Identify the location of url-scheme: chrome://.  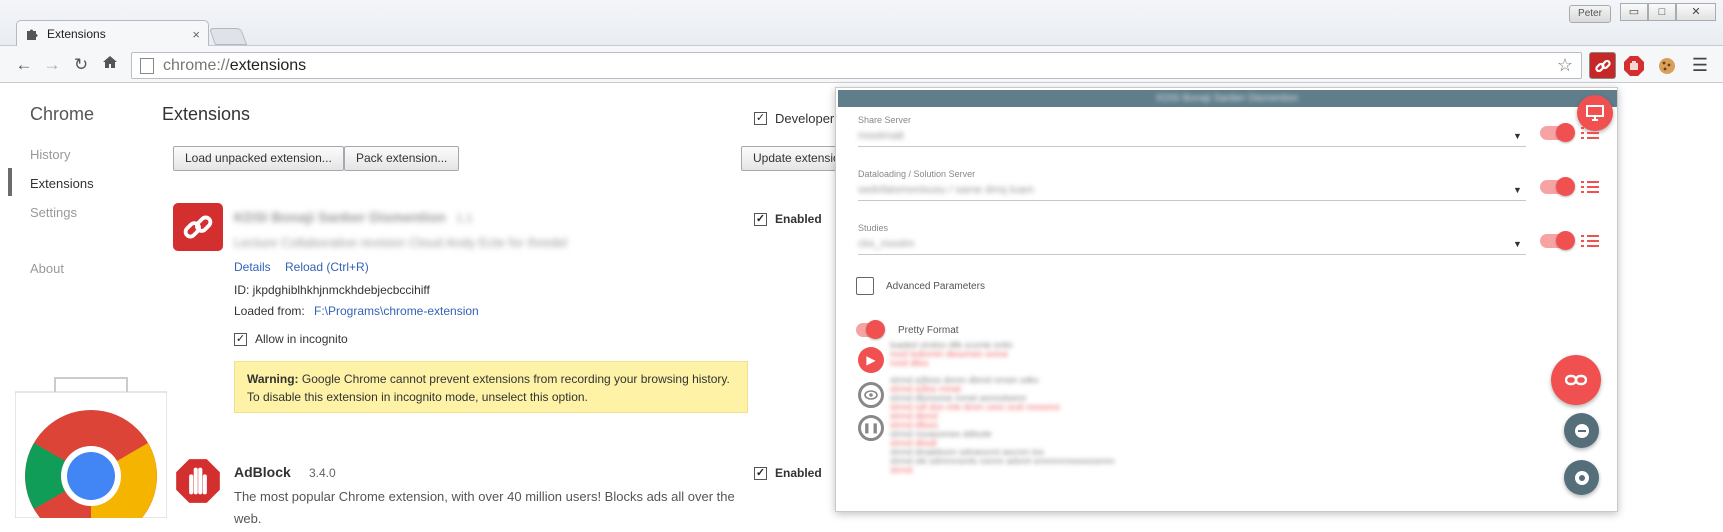
(196, 65).